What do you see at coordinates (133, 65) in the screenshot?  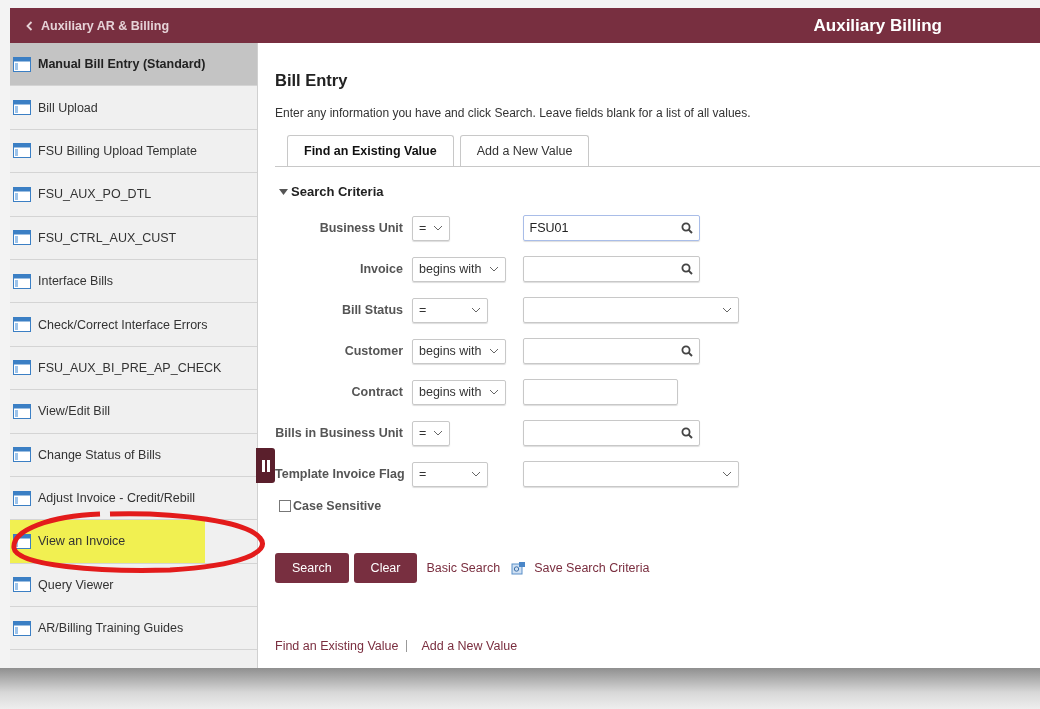 I see `sidebar-item: Manual Bill Entry (Standard)` at bounding box center [133, 65].